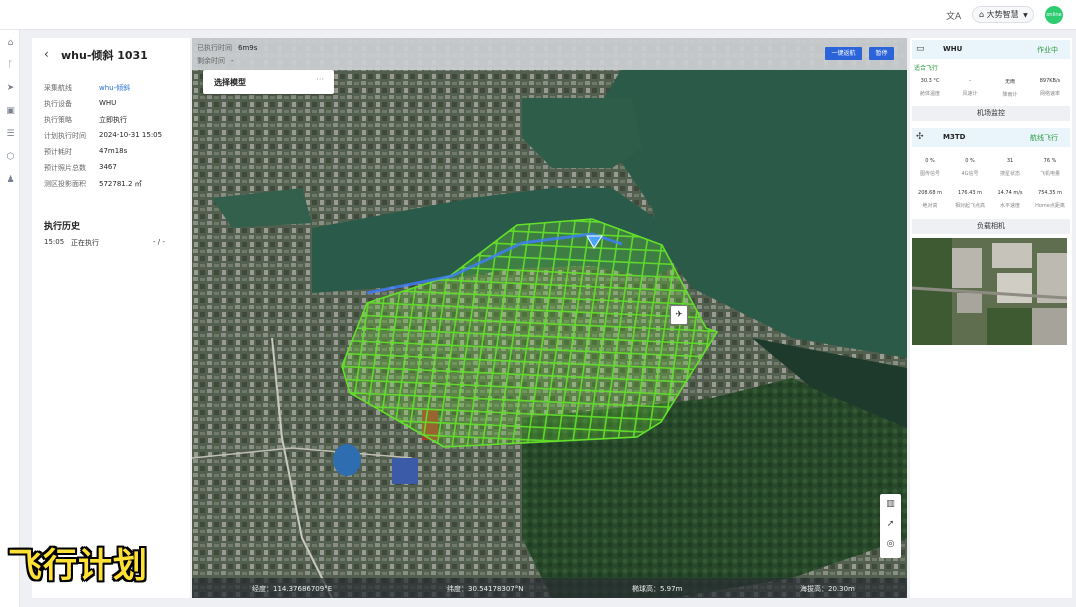  I want to click on camera-feed-image, so click(989, 291).